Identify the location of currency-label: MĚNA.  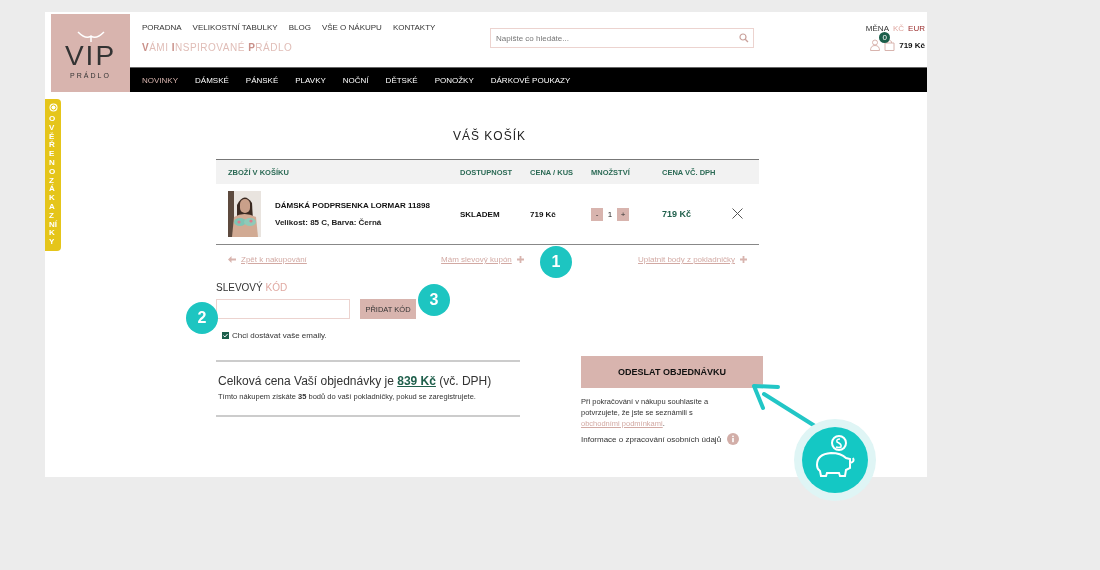
(877, 28).